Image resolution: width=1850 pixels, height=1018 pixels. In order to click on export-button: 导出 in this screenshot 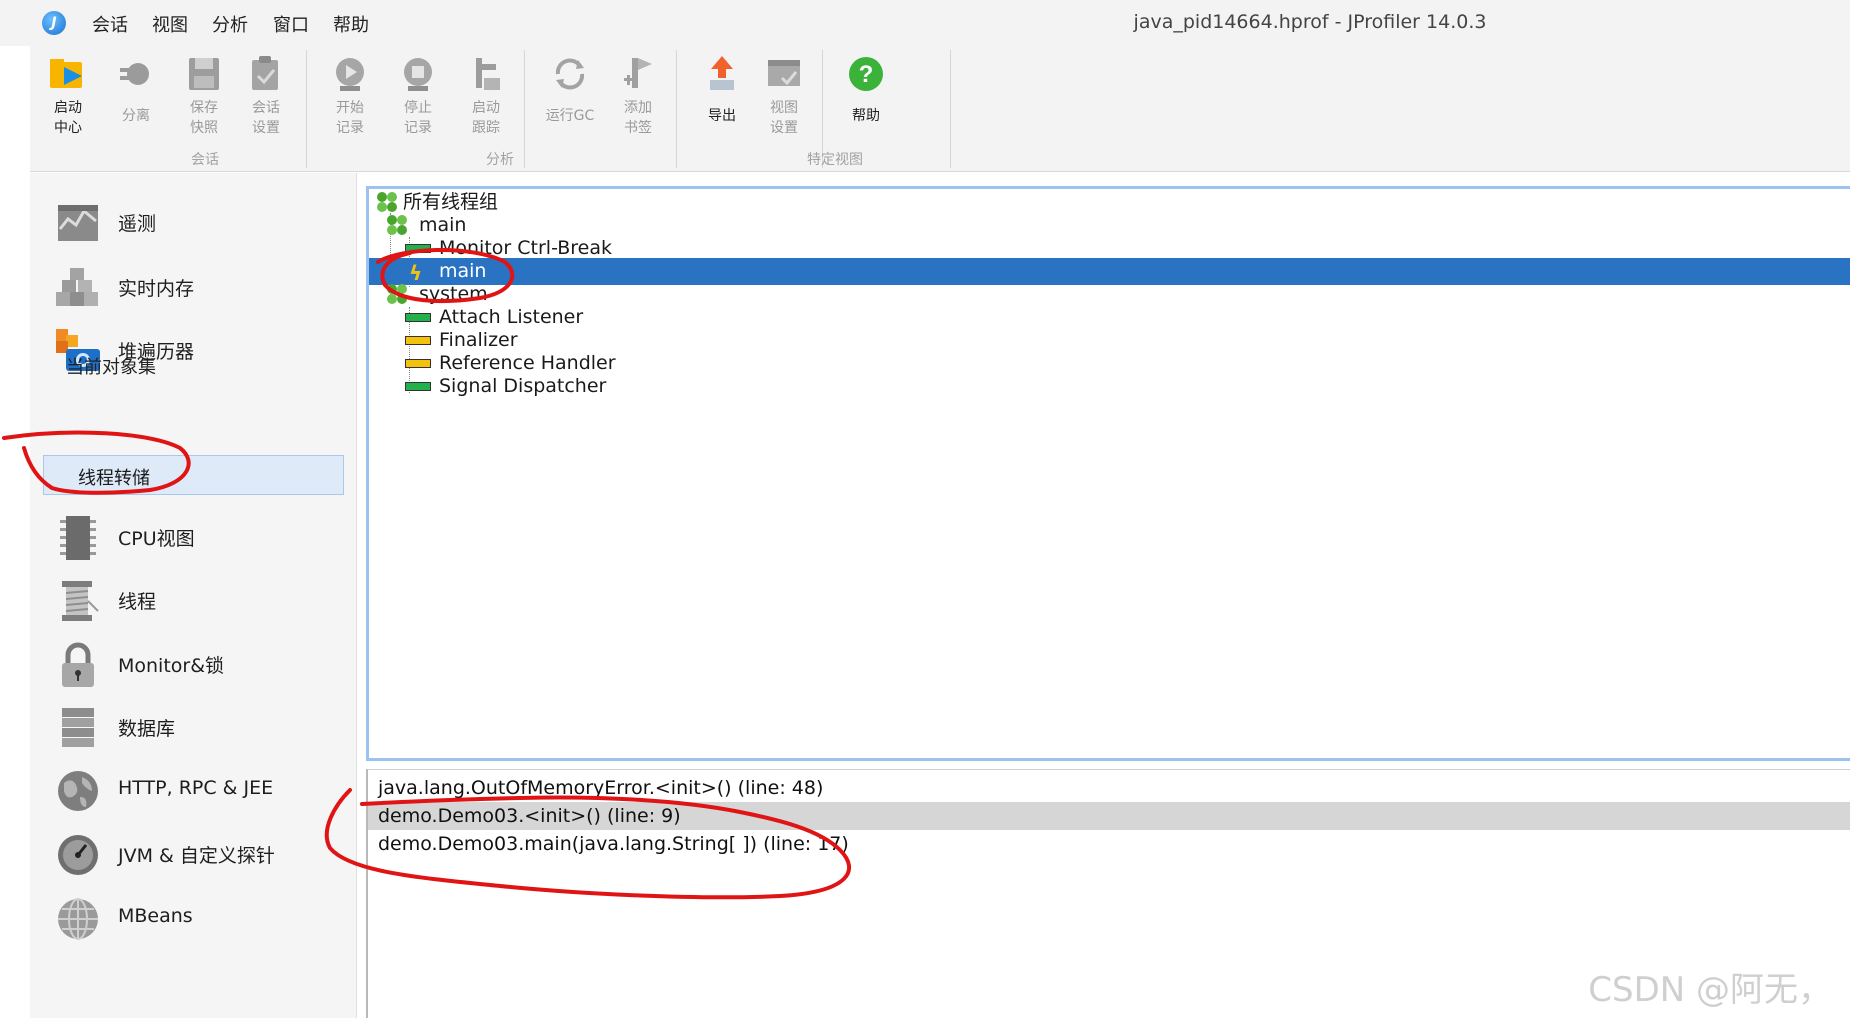, I will do `click(722, 90)`.